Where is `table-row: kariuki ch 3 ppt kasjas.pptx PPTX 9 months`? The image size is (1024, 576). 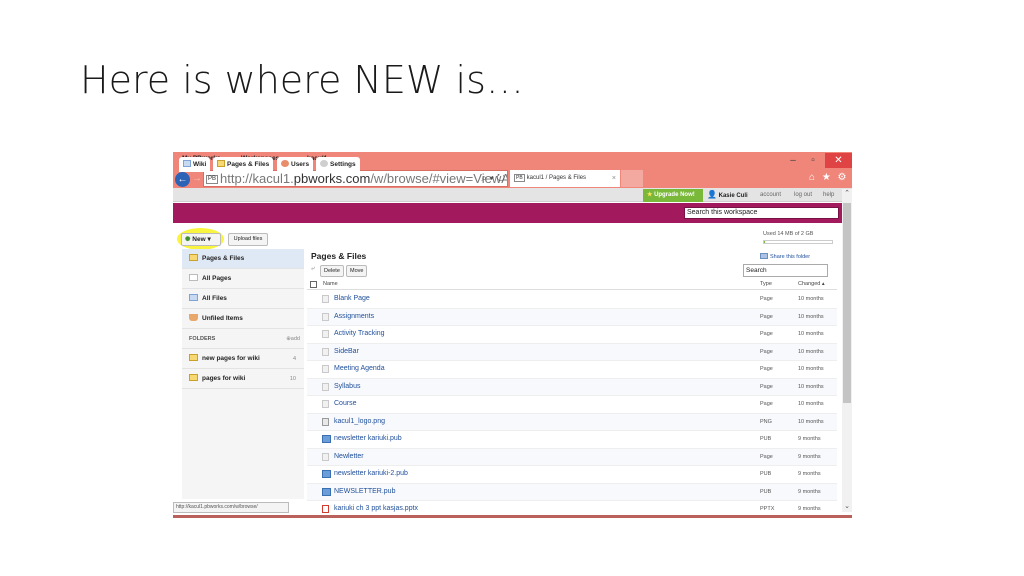
table-row: kariuki ch 3 ppt kasjas.pptx PPTX 9 months is located at coordinates (572, 508).